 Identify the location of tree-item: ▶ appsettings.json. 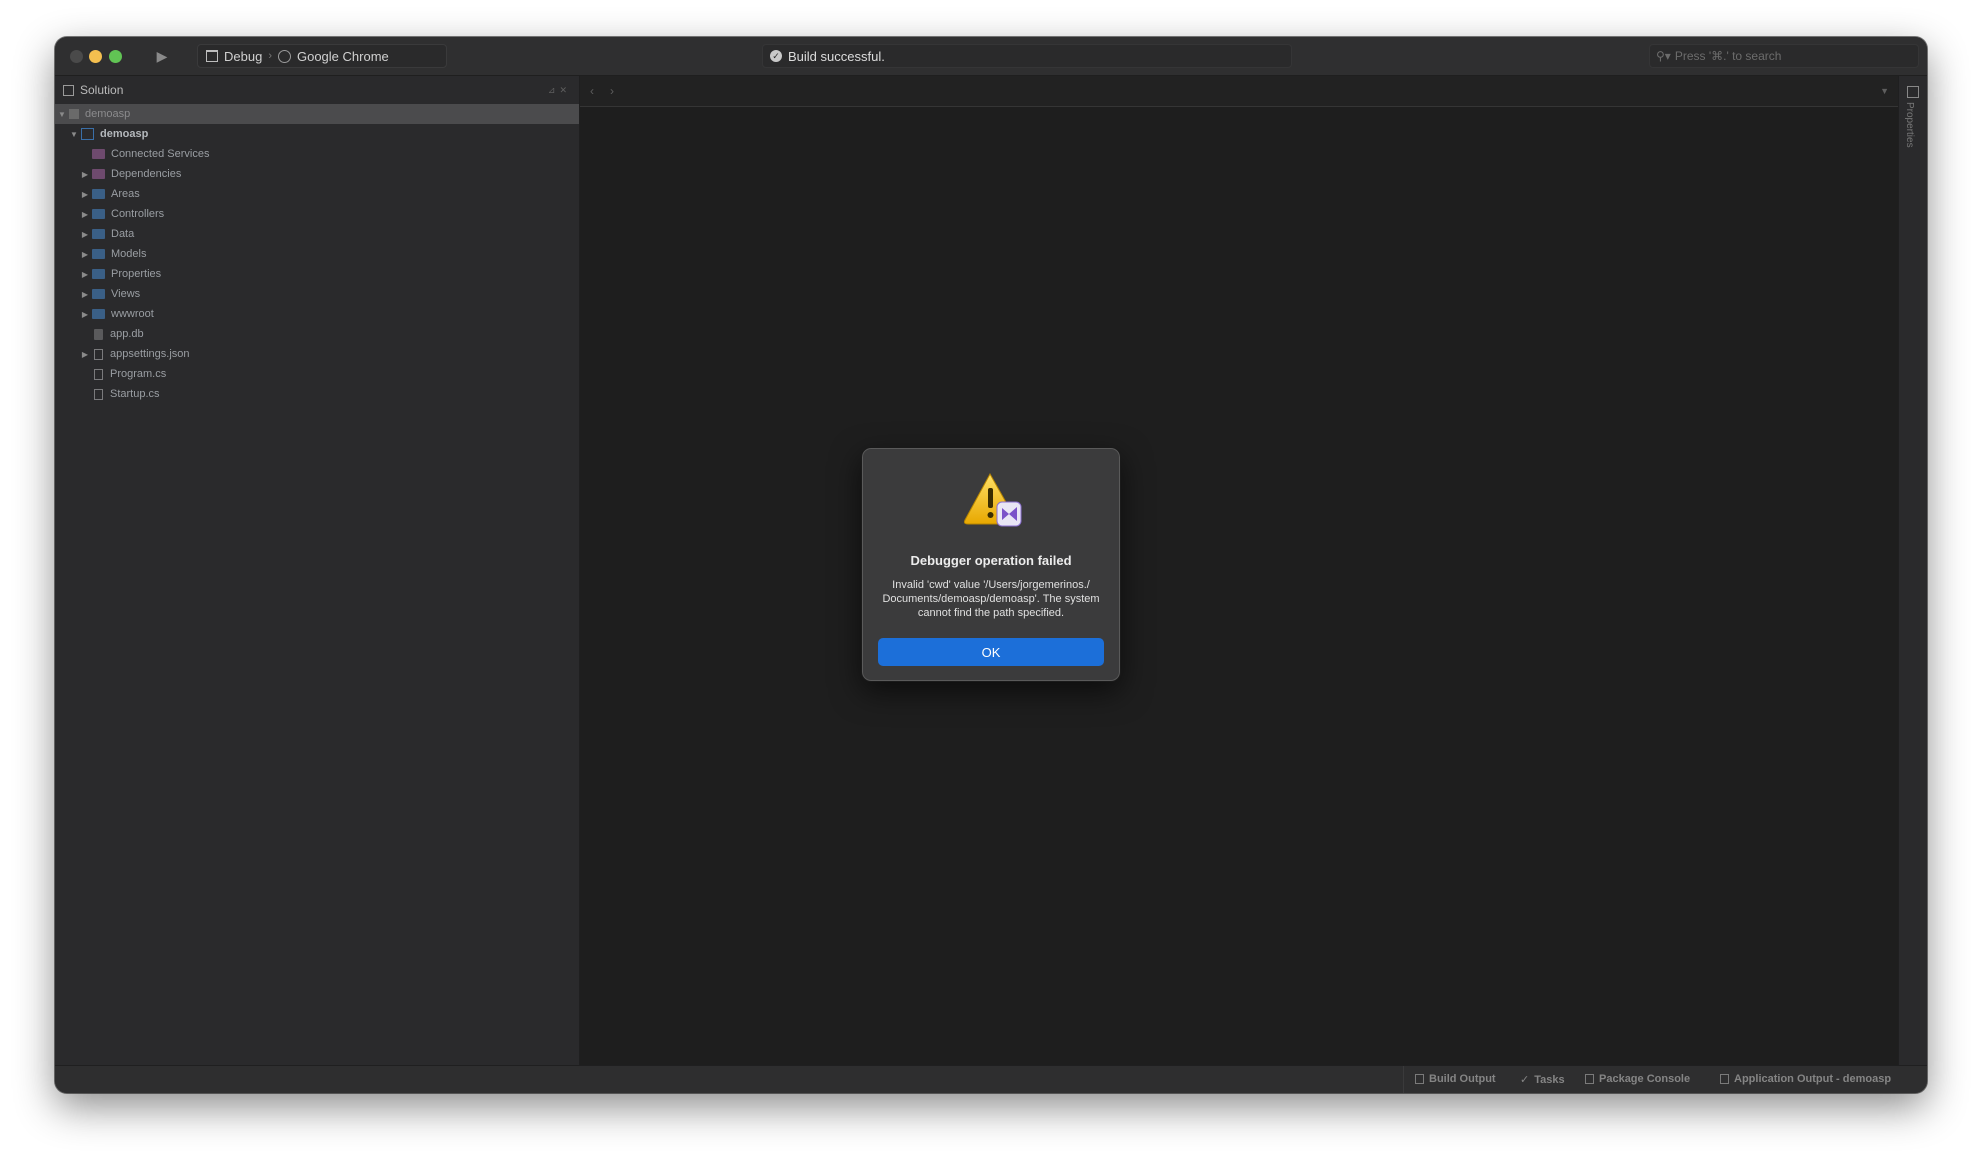
(317, 354).